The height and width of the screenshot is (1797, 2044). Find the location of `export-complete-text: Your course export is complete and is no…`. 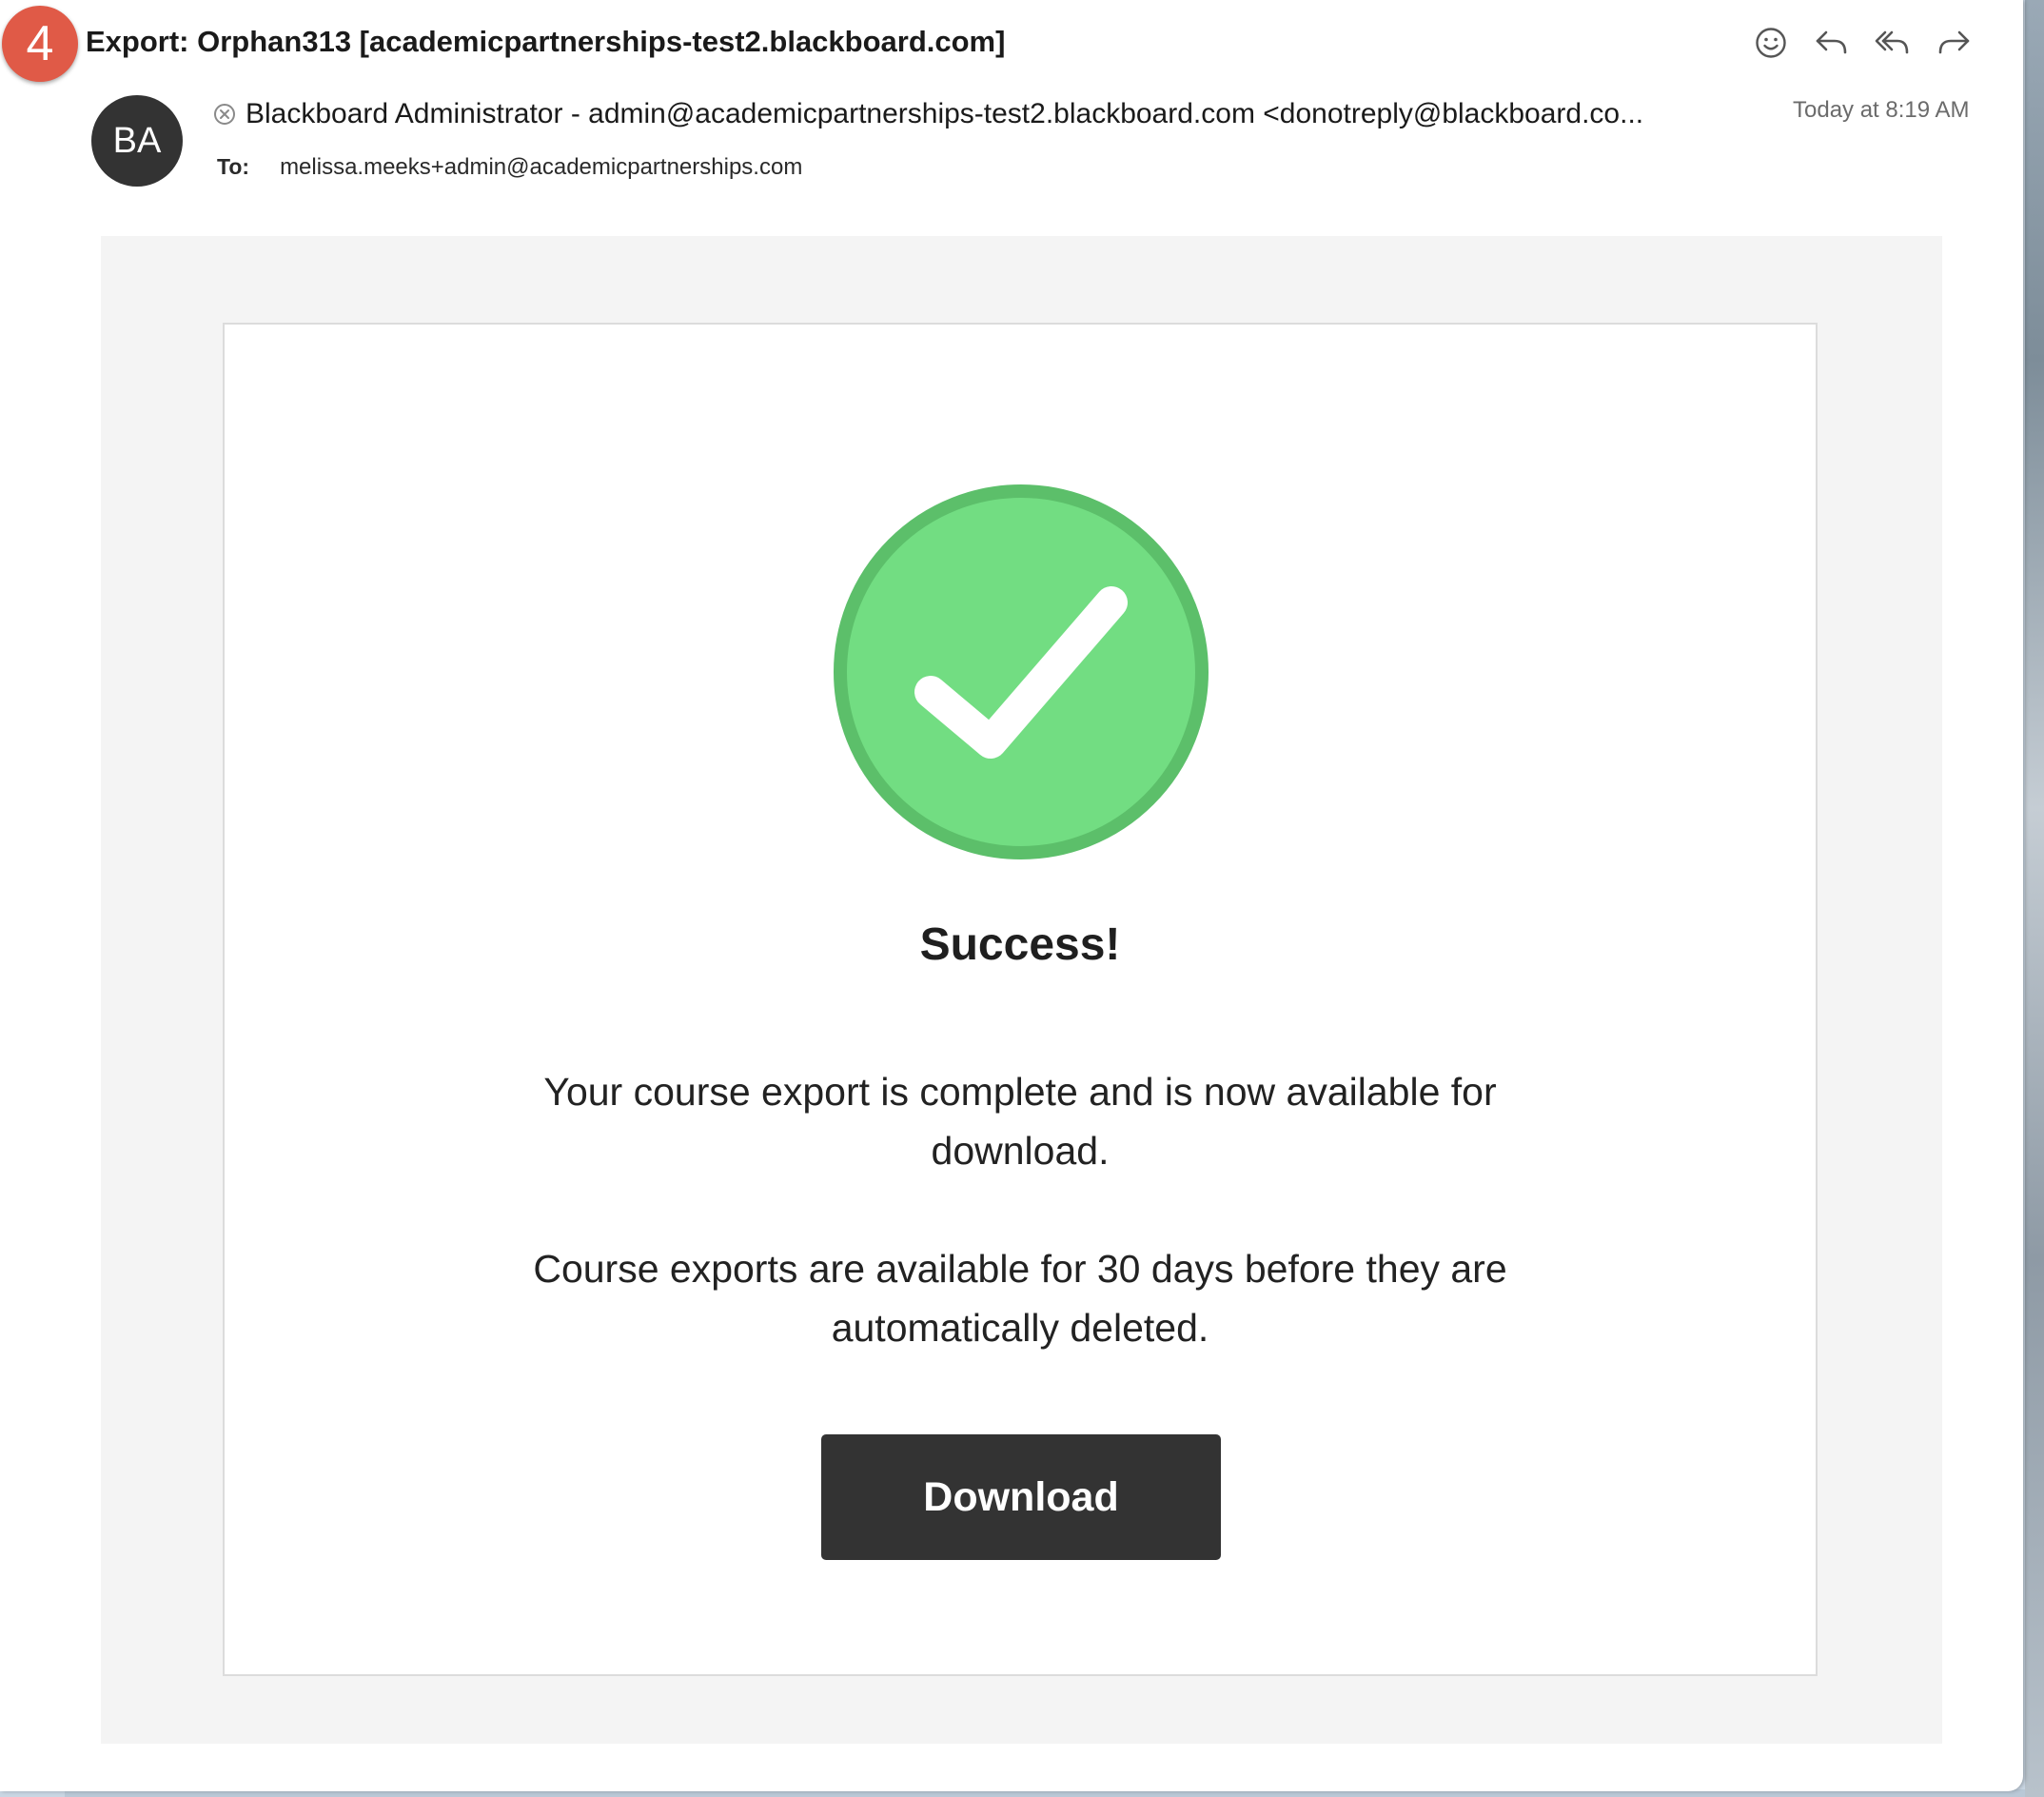

export-complete-text: Your course export is complete and is no… is located at coordinates (1021, 1121).